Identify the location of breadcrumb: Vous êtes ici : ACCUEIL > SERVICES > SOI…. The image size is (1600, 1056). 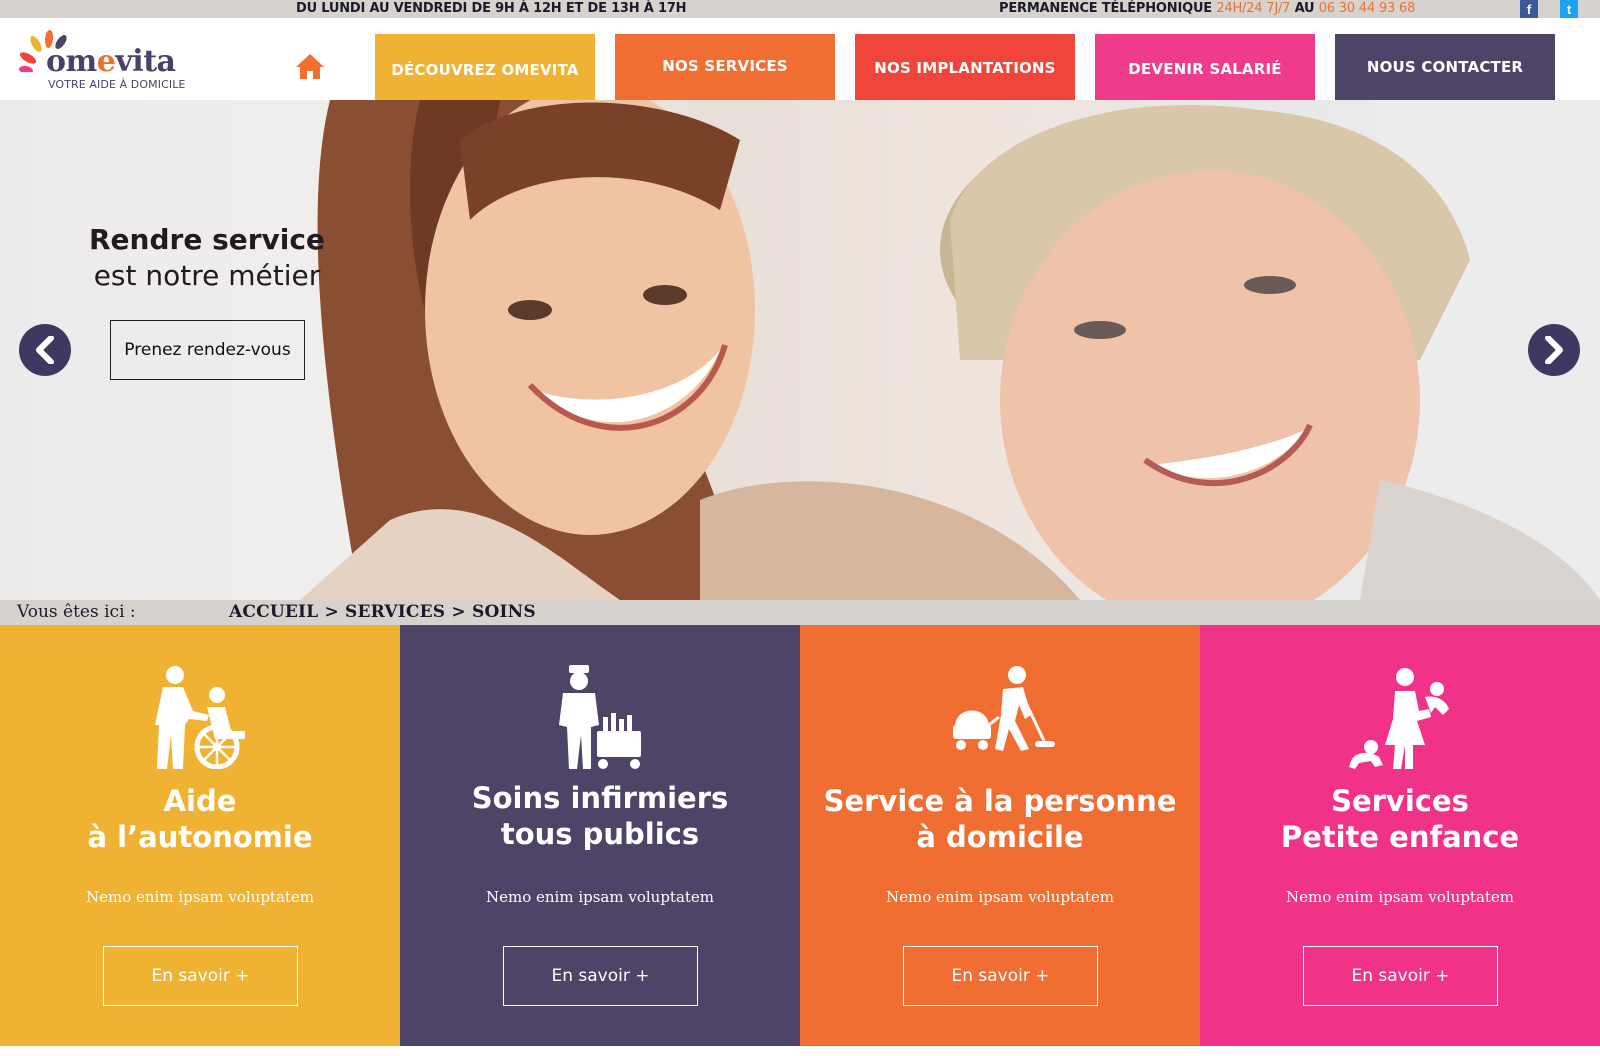
(800, 612).